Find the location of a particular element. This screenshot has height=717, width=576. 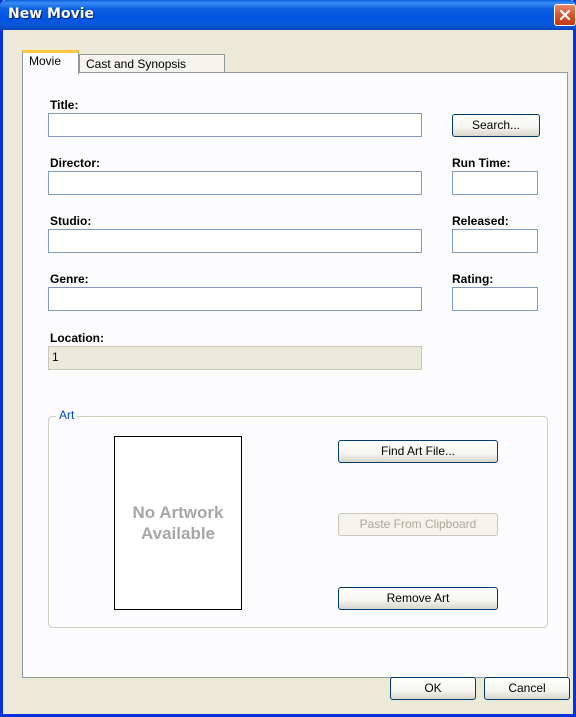

title-bar: New Movie is located at coordinates (288, 15).